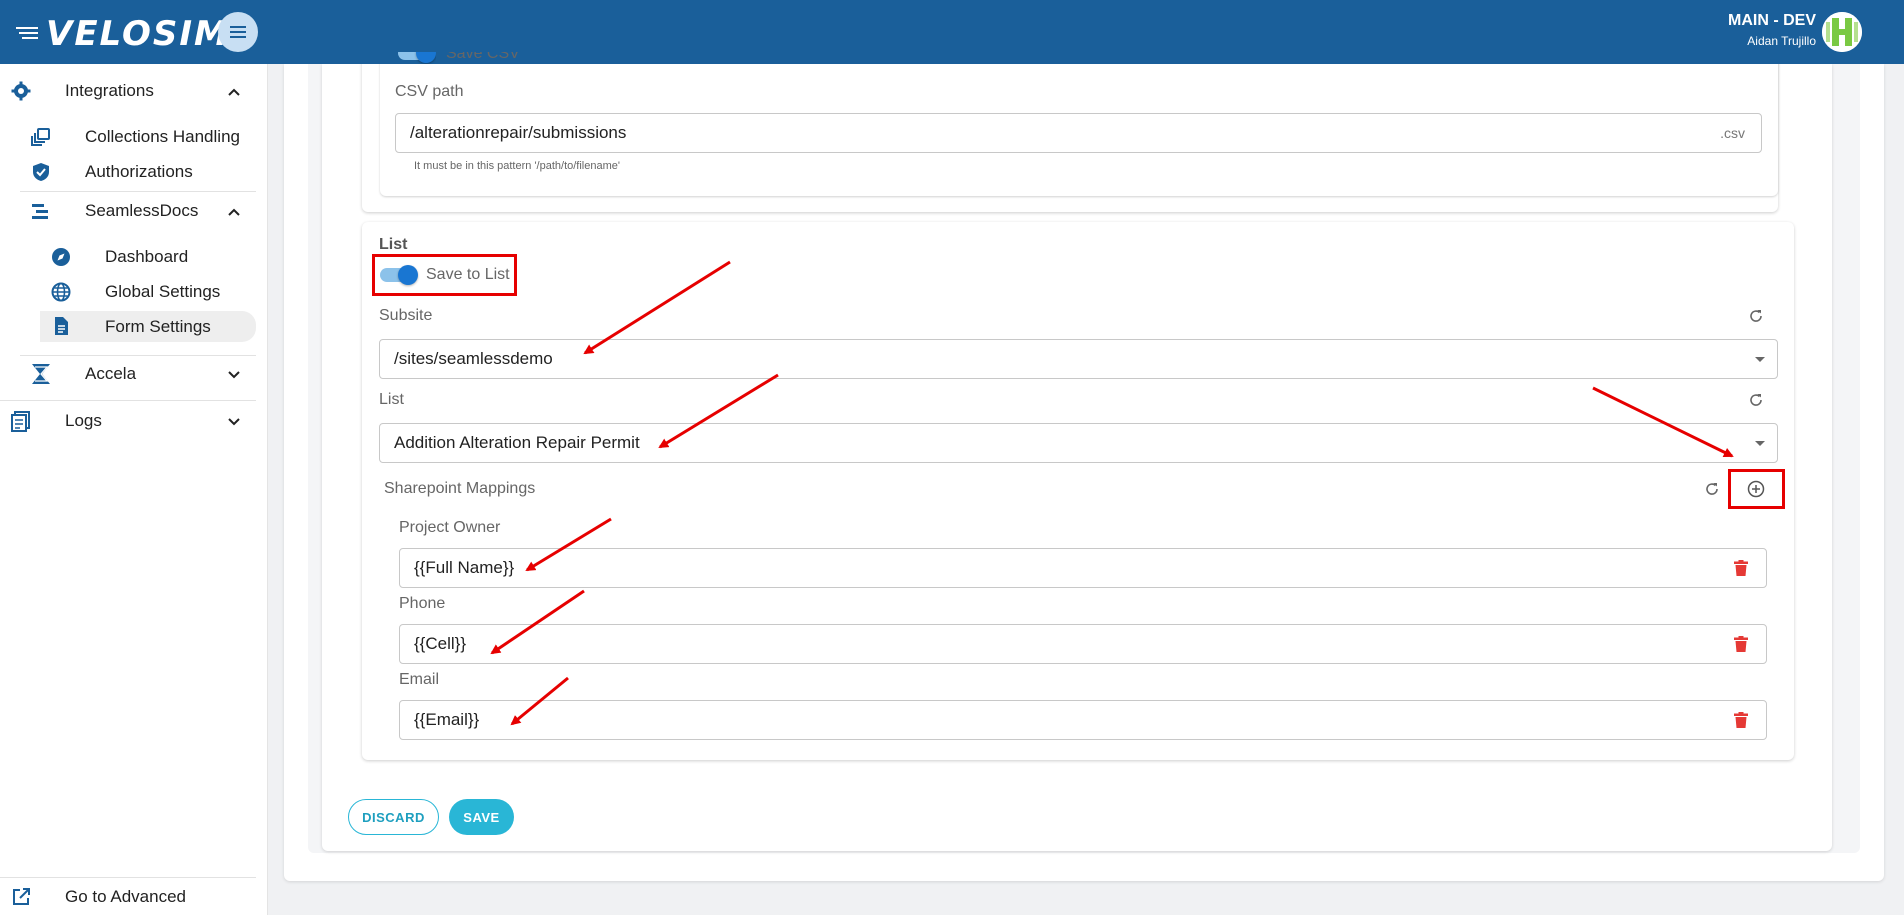 The width and height of the screenshot is (1904, 915). What do you see at coordinates (21, 91) in the screenshot?
I see `gear-icon` at bounding box center [21, 91].